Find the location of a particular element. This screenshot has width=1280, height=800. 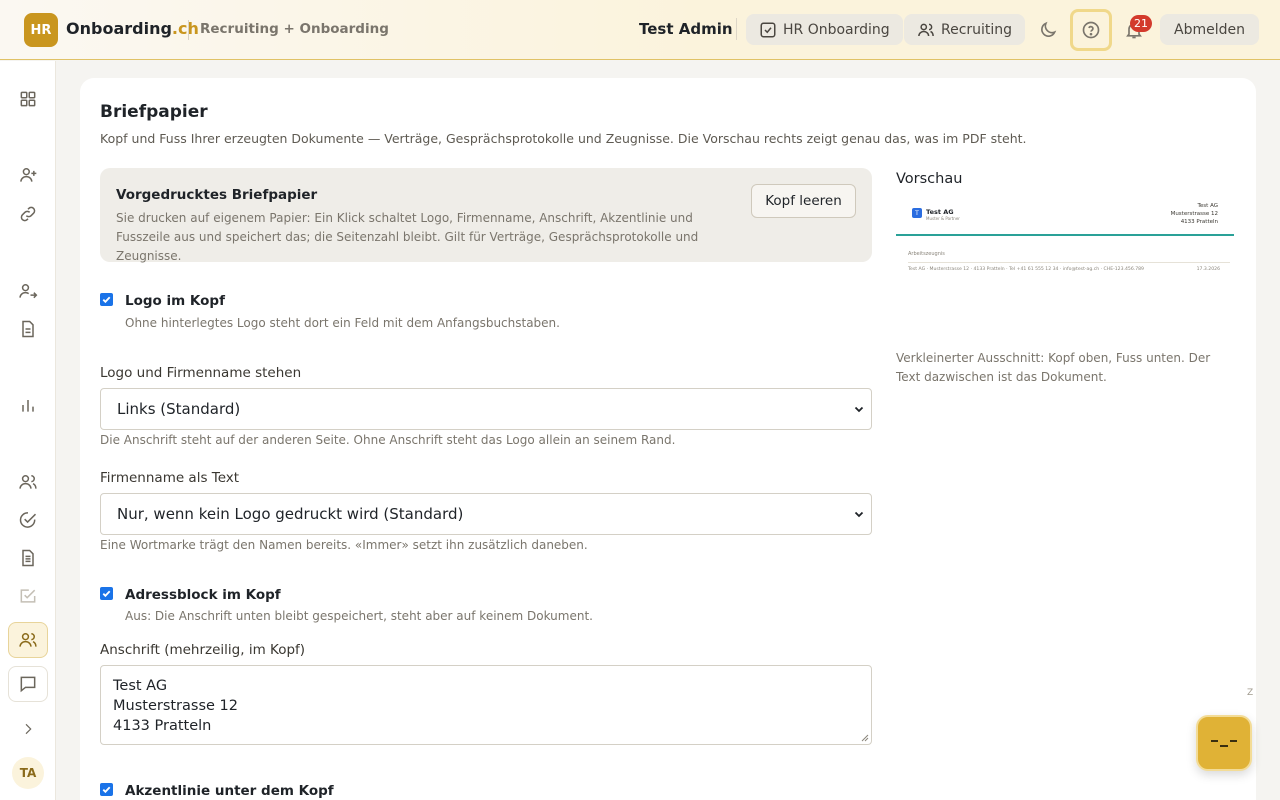

preview-title: Vorschau is located at coordinates (929, 179).